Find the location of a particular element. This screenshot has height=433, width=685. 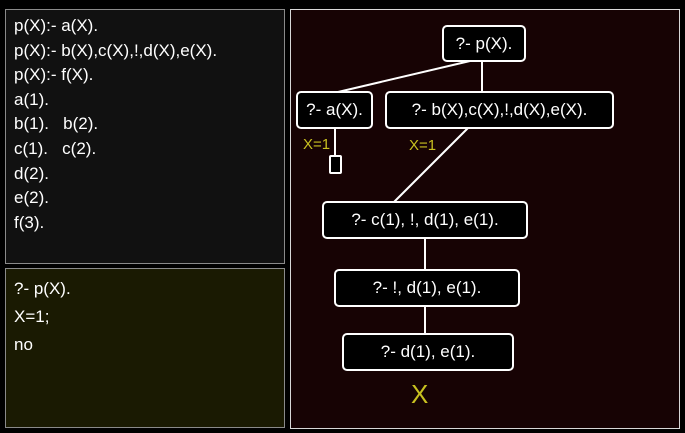

success-leaf-box is located at coordinates (335, 164).